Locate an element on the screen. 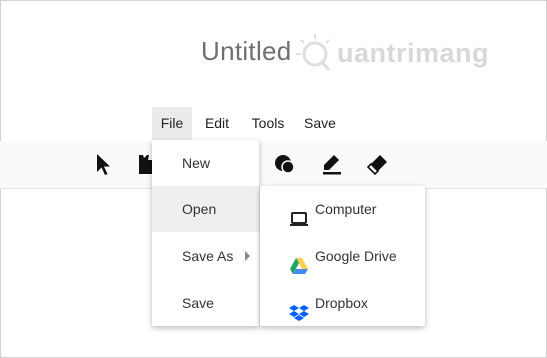 Image resolution: width=547 pixels, height=358 pixels. file-menu-open-label: Open is located at coordinates (199, 209).